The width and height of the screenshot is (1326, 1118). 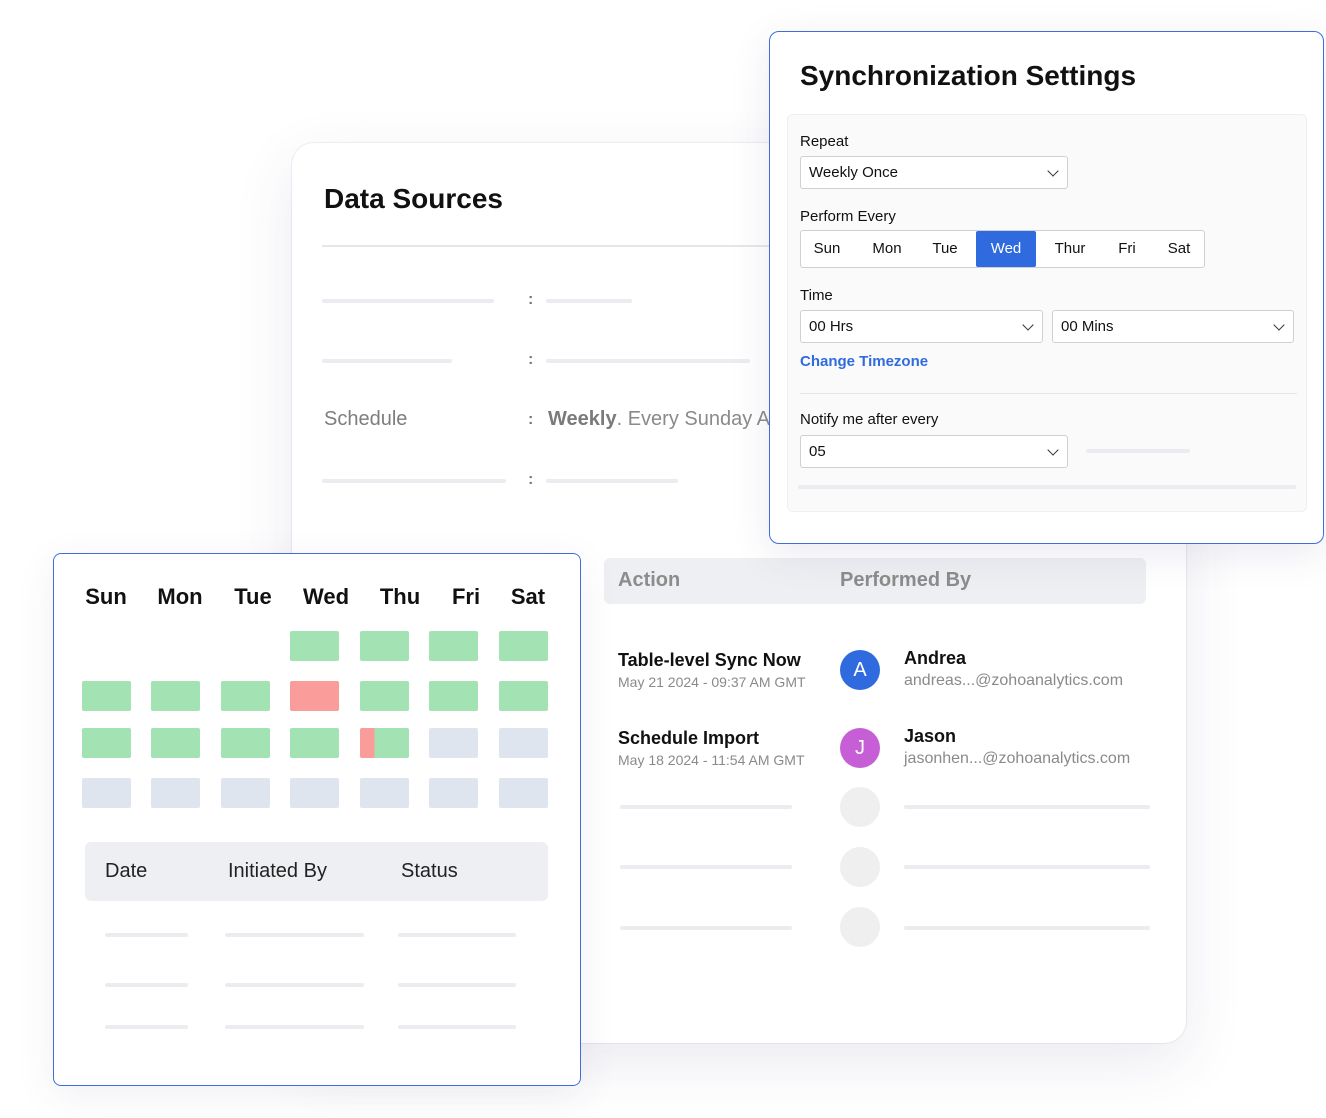 I want to click on user-email: jasonhen...@zohoanalytics.com, so click(x=1017, y=758).